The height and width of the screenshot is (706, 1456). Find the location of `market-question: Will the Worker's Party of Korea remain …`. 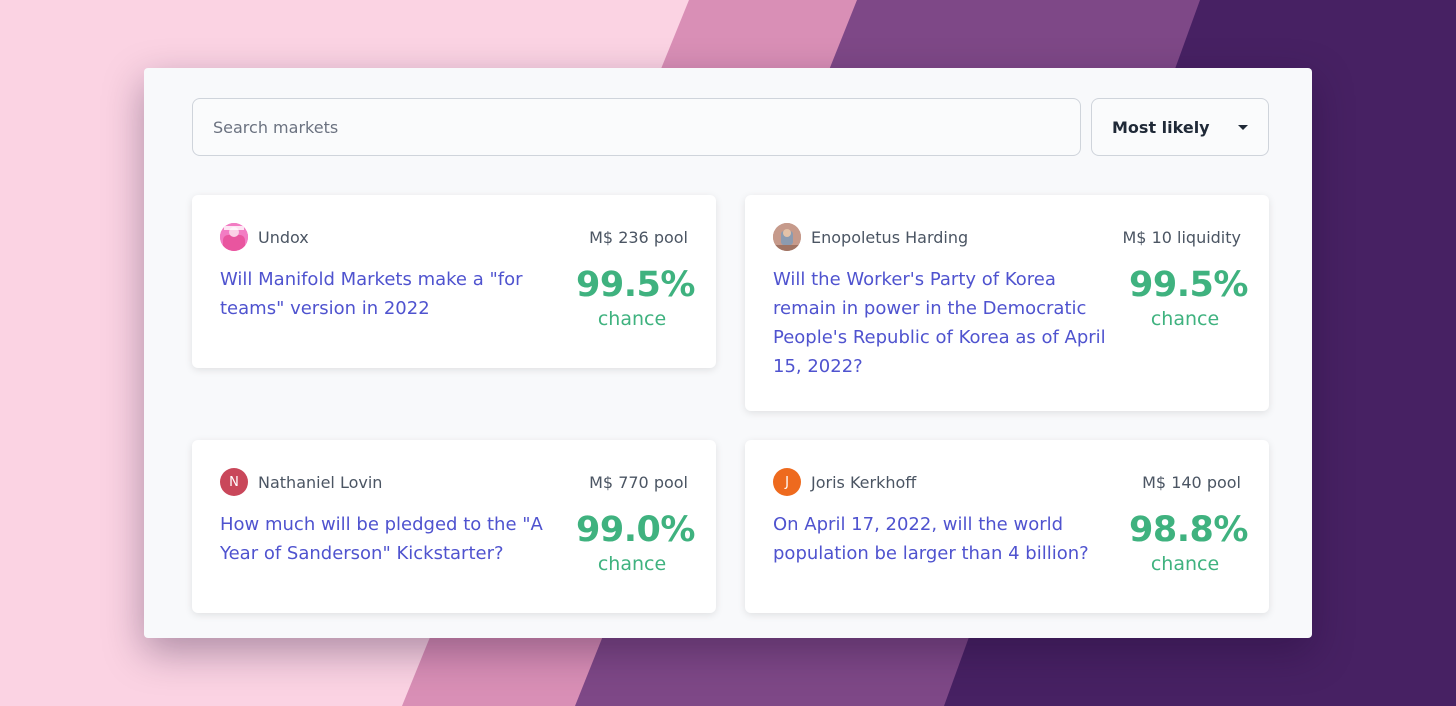

market-question: Will the Worker's Party of Korea remain … is located at coordinates (951, 323).